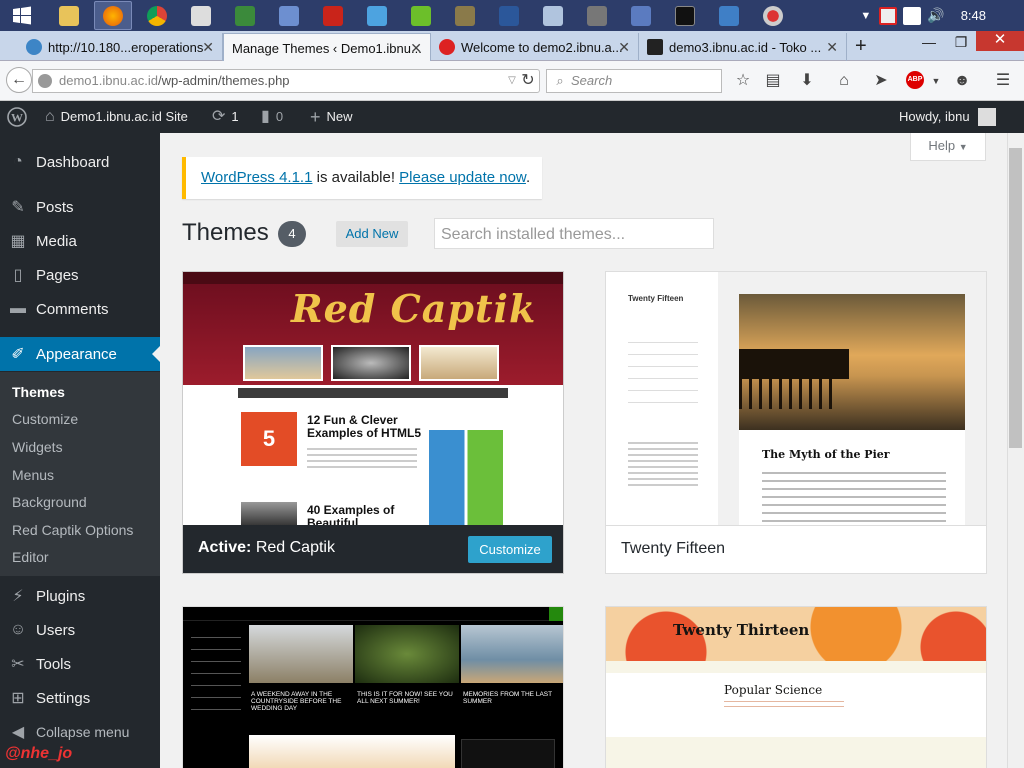  What do you see at coordinates (45, 419) in the screenshot?
I see `submenu-customize: Customize` at bounding box center [45, 419].